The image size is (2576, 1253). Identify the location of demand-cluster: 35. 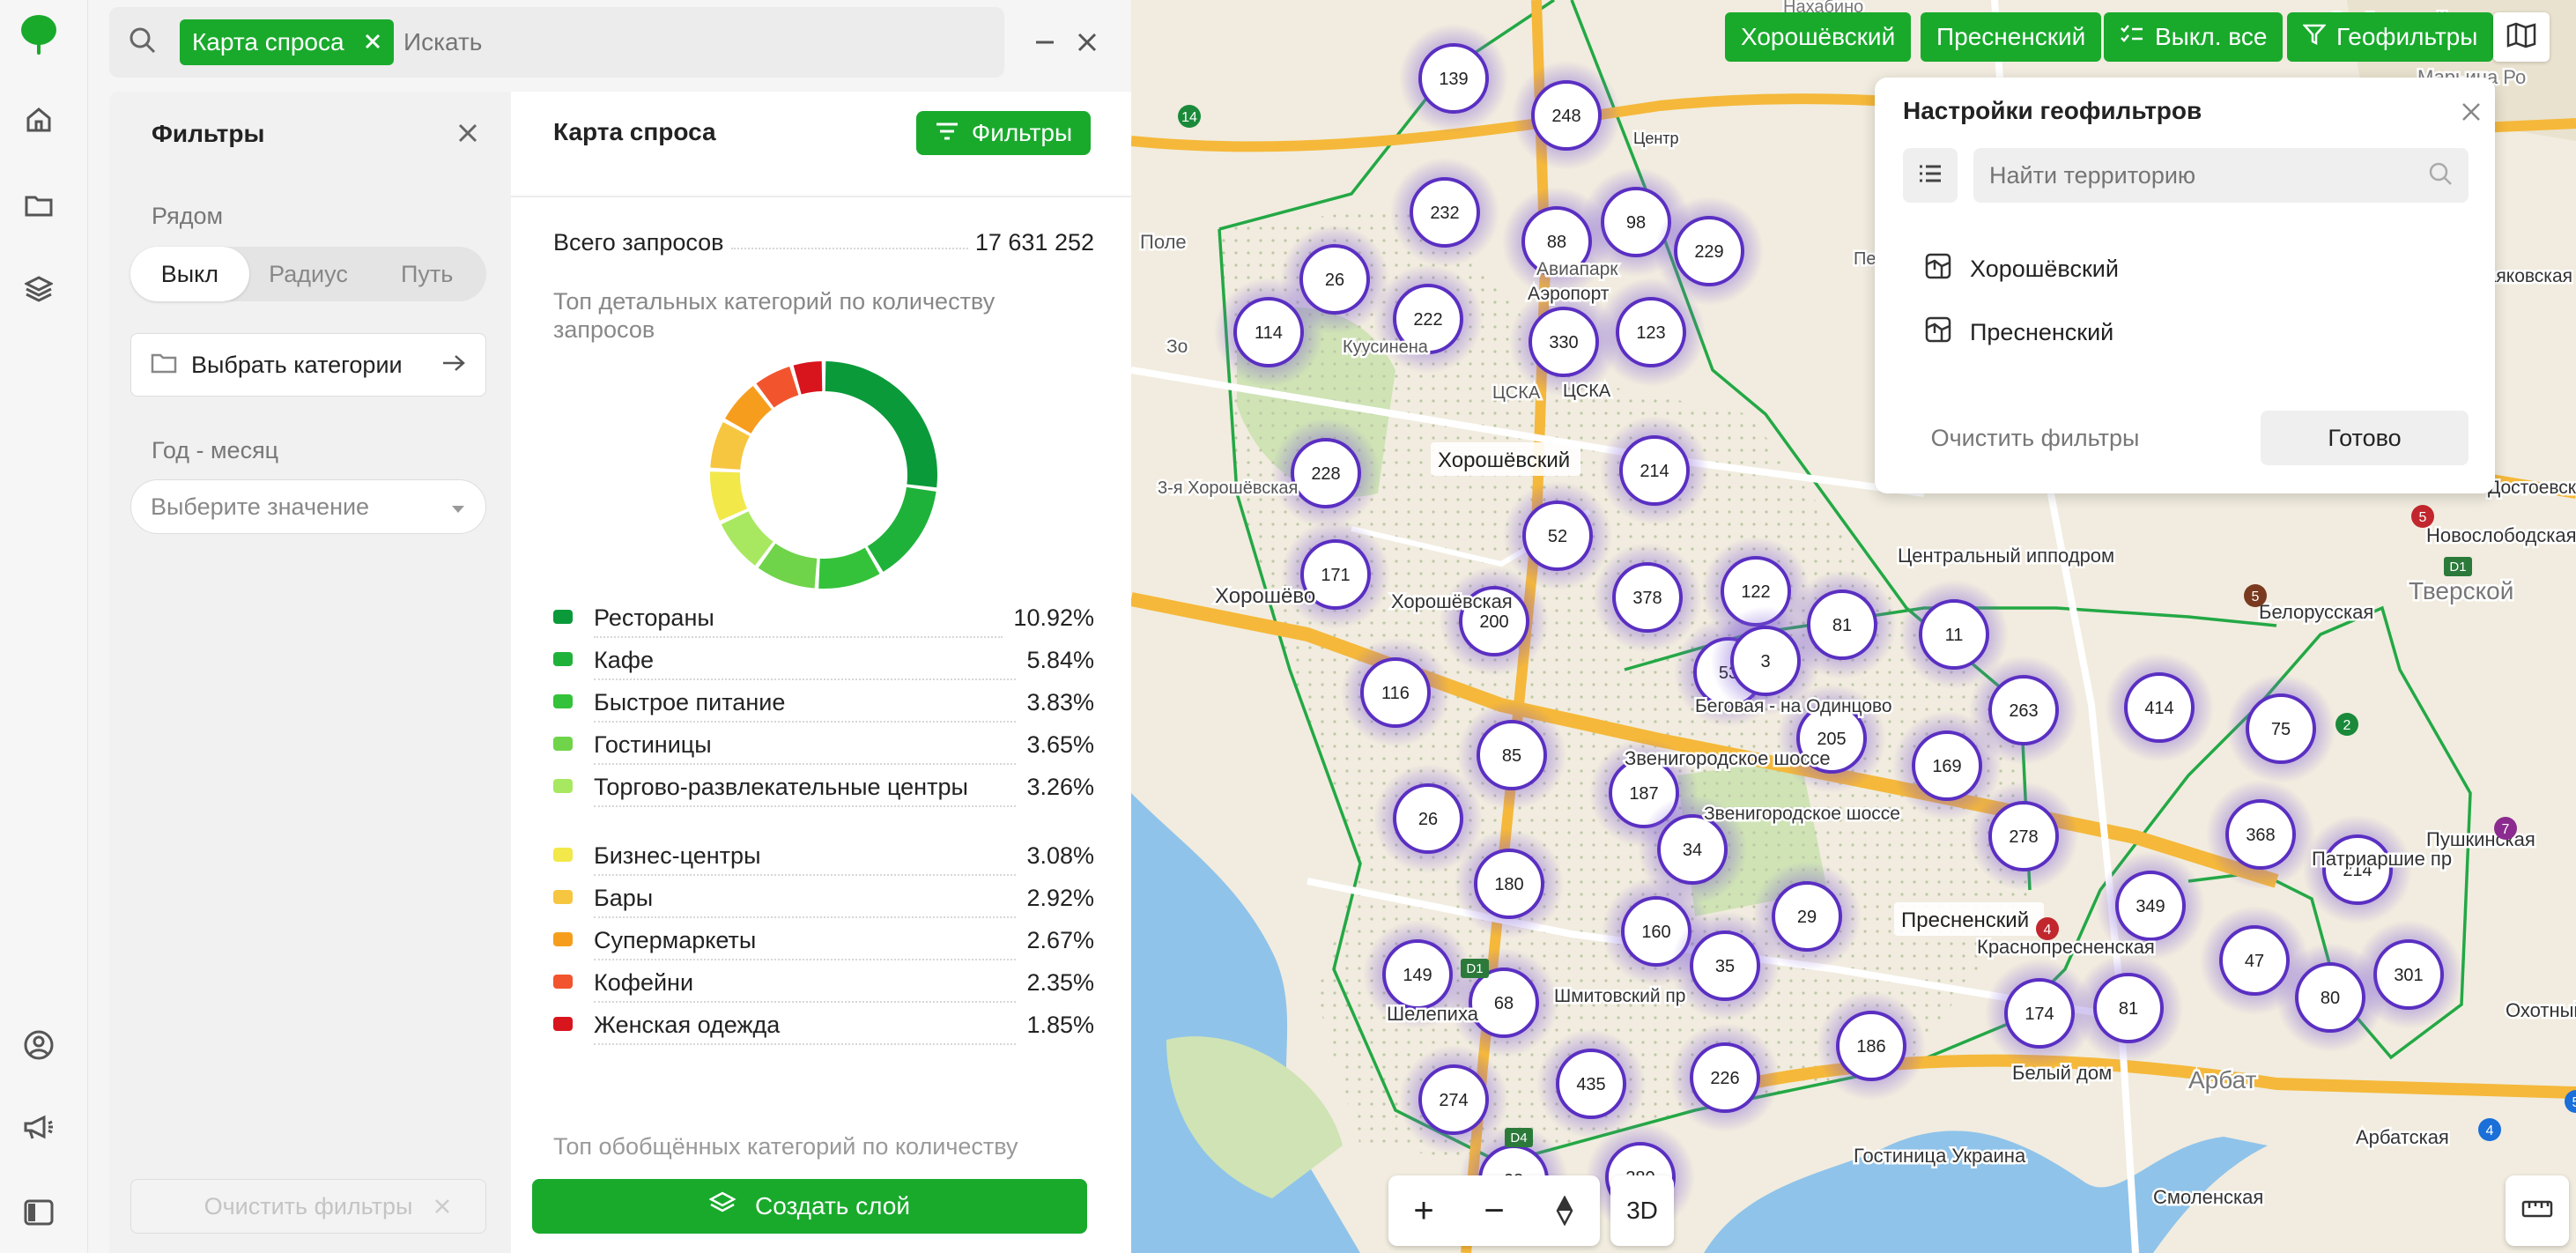
(1725, 966).